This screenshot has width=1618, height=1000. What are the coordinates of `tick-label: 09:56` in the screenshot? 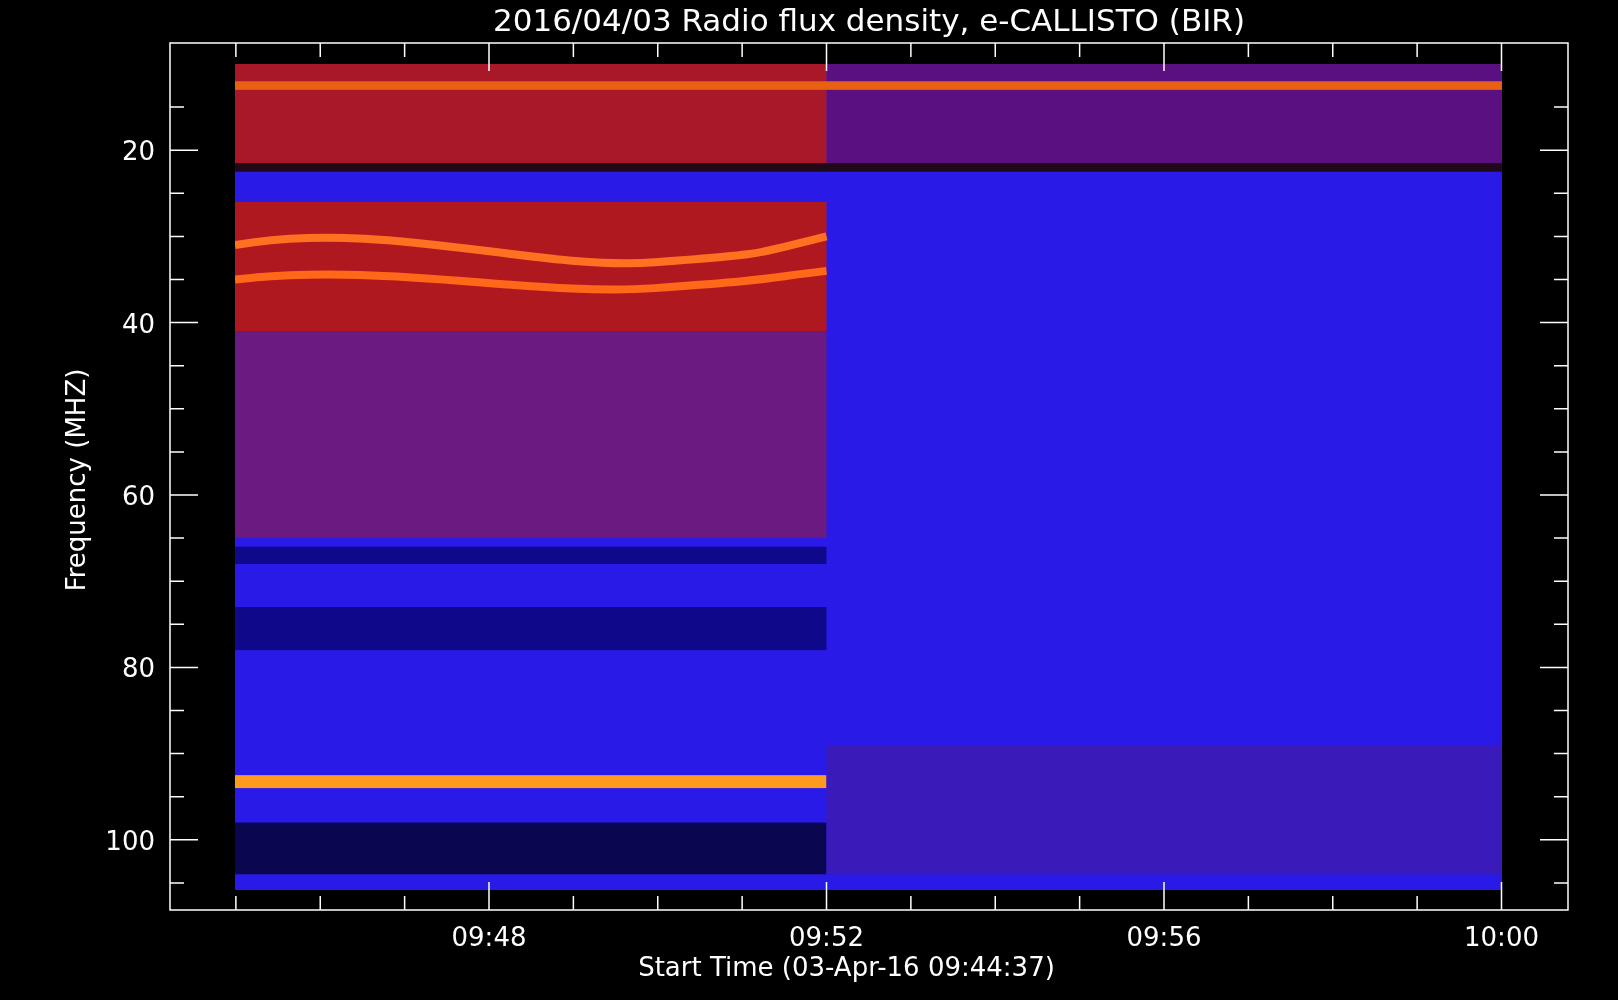 It's located at (1164, 937).